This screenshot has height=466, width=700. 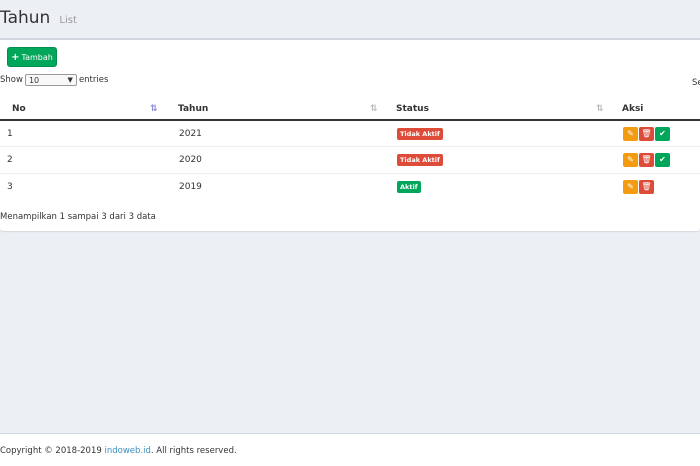 I want to click on cell-no: 2, so click(x=86, y=159).